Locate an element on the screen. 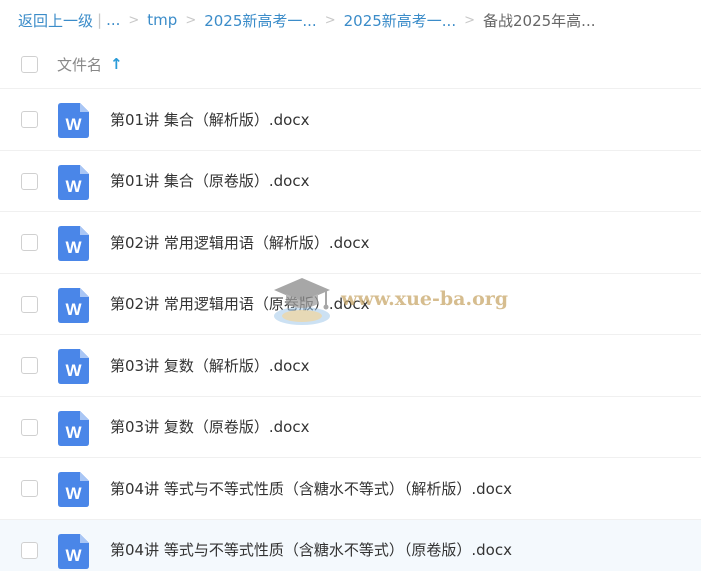 This screenshot has width=701, height=571. back-link: 返回上一级 is located at coordinates (55, 20).